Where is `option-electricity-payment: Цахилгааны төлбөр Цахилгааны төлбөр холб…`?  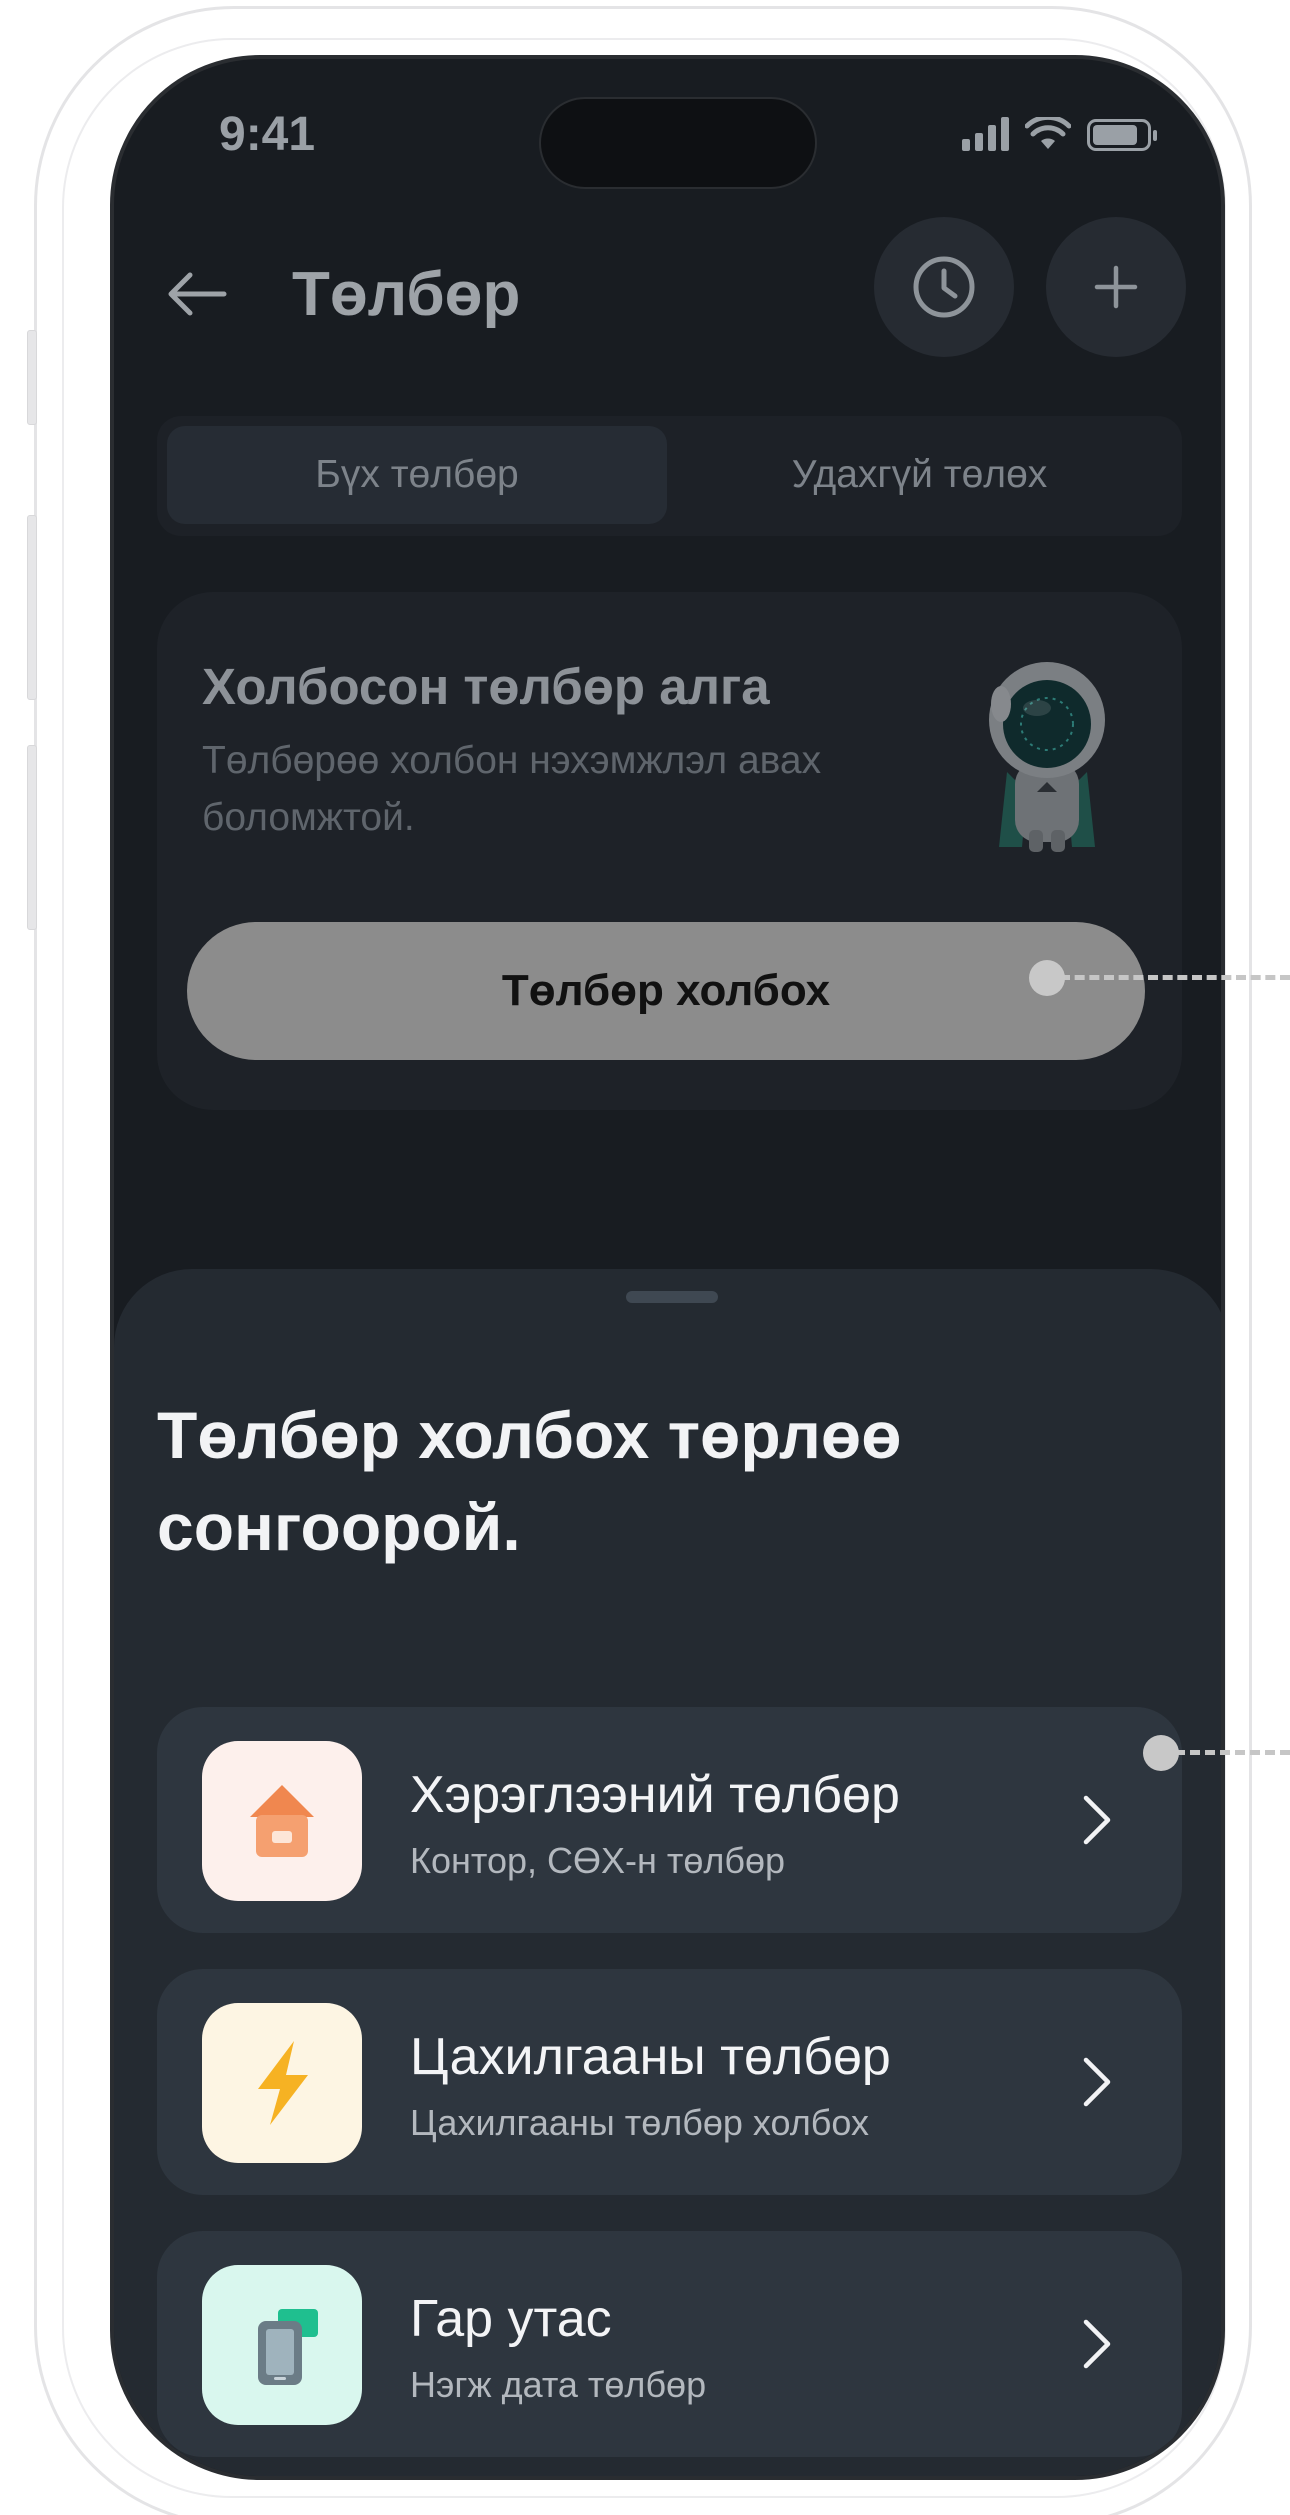 option-electricity-payment: Цахилгааны төлбөр Цахилгааны төлбөр холб… is located at coordinates (669, 2082).